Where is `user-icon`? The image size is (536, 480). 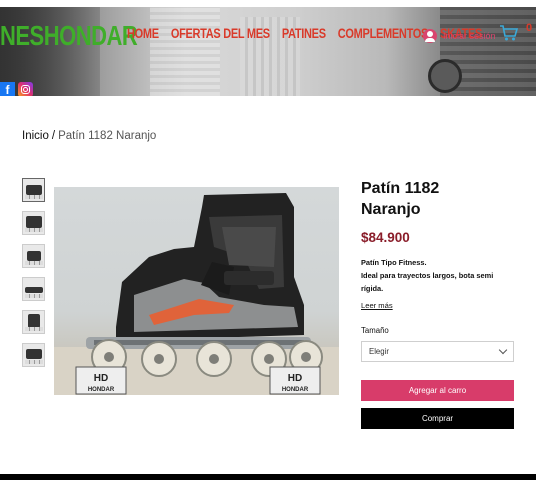
user-icon is located at coordinates (430, 36).